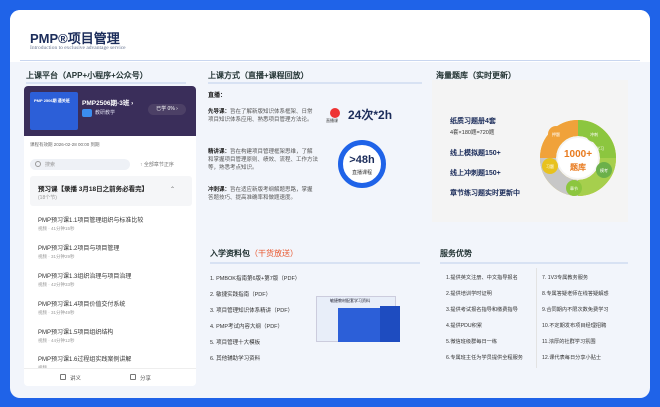 The width and height of the screenshot is (660, 407). Describe the element at coordinates (56, 256) in the screenshot. I see `lesson-meta: 视频 · 31分钟29秒` at that location.